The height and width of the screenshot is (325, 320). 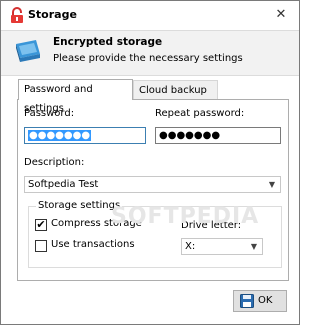 What do you see at coordinates (17, 15) in the screenshot?
I see `padlock-icon` at bounding box center [17, 15].